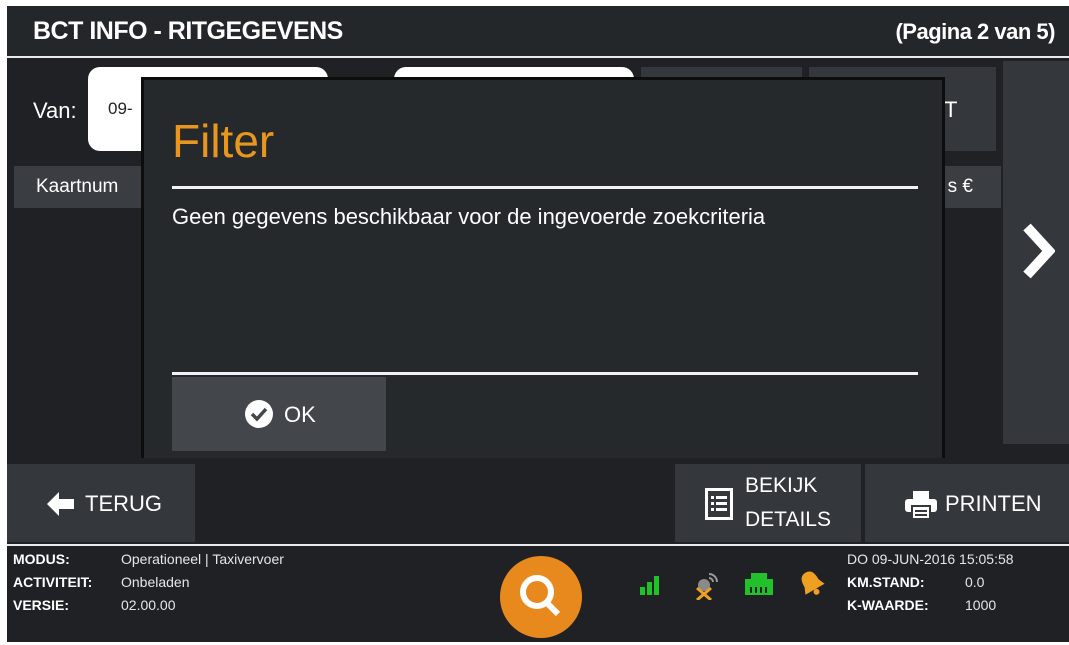  What do you see at coordinates (886, 582) in the screenshot?
I see `km-key: KM.STAND:` at bounding box center [886, 582].